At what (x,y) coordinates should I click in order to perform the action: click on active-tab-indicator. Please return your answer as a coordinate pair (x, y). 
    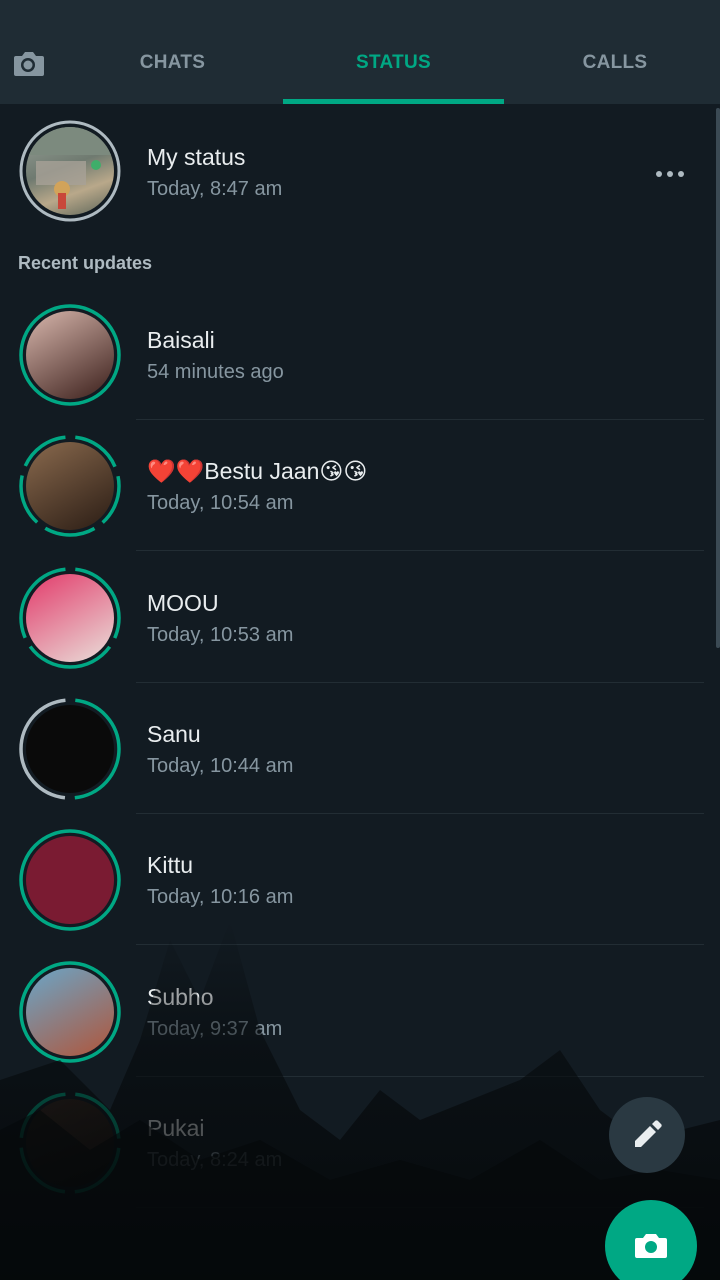
    Looking at the image, I should click on (393, 101).